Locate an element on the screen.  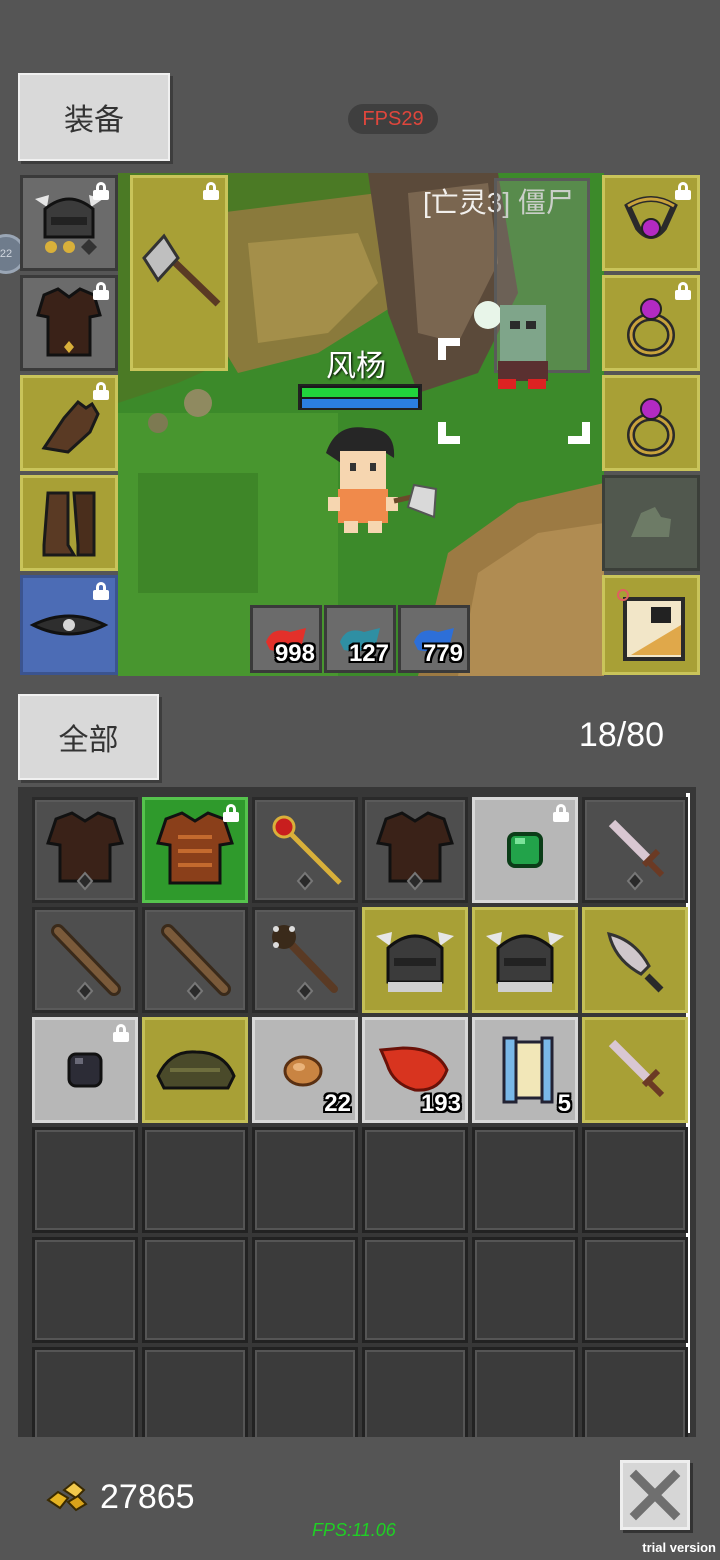
trial-watermark: trial version is located at coordinates (679, 1547).